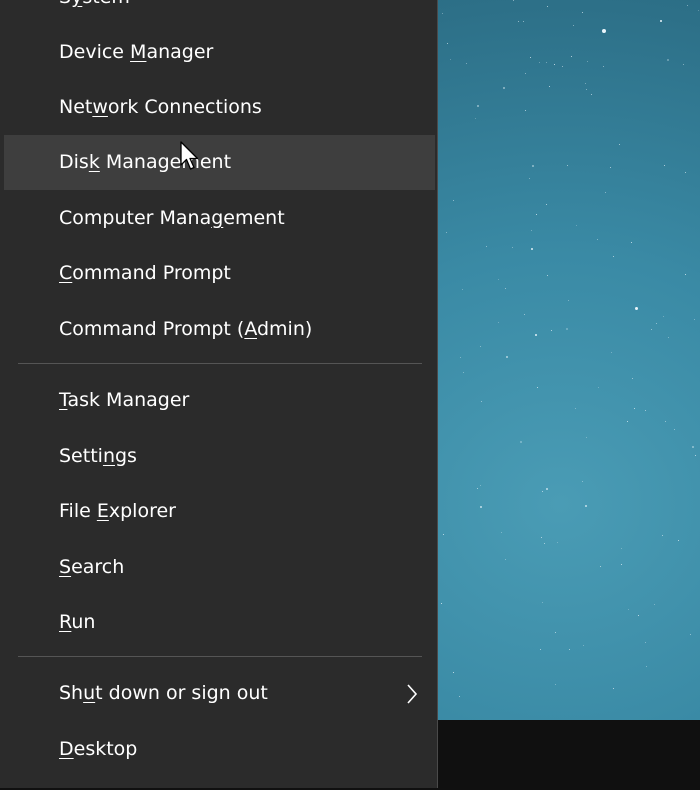 The image size is (700, 790). I want to click on menu-item-task-manager: Task Manager, so click(219, 400).